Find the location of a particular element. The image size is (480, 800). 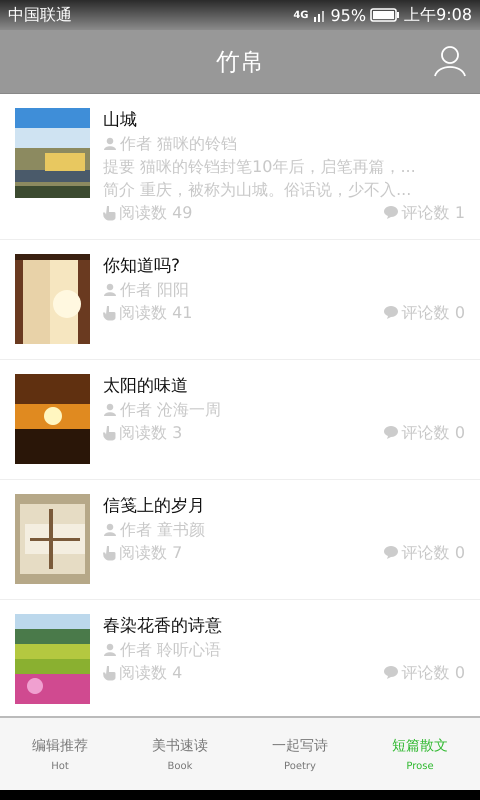

article-title: 山城 is located at coordinates (120, 120).